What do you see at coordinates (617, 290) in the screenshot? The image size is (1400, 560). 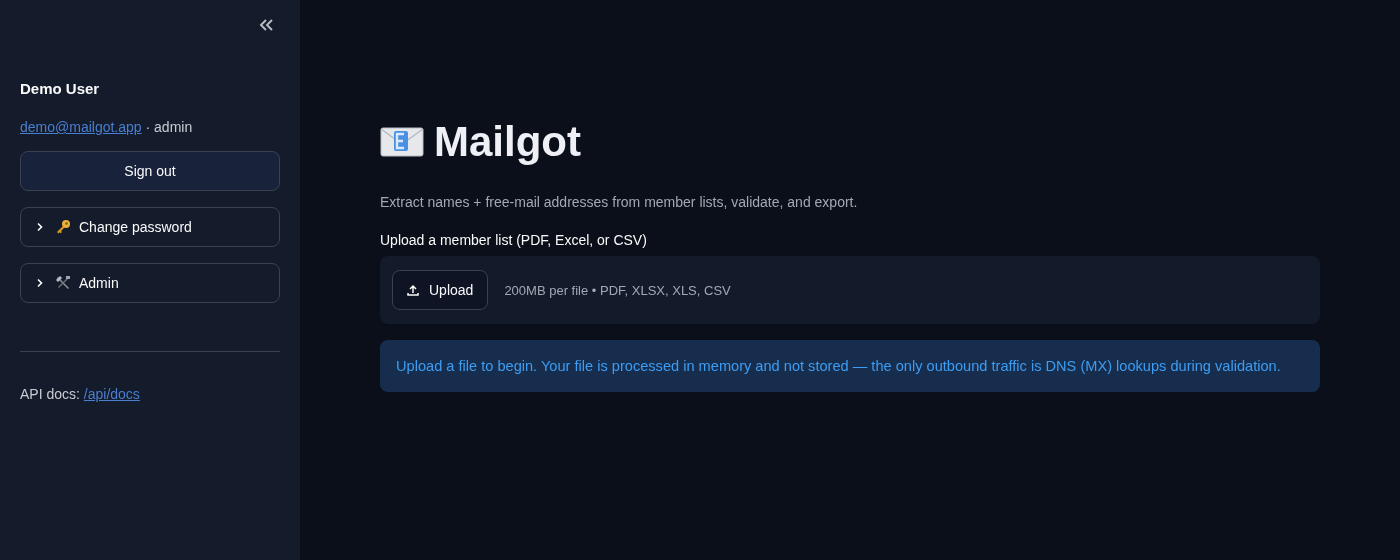 I see `upload-hint: 200MB per file • PDF, XLSX, XLS, CSV` at bounding box center [617, 290].